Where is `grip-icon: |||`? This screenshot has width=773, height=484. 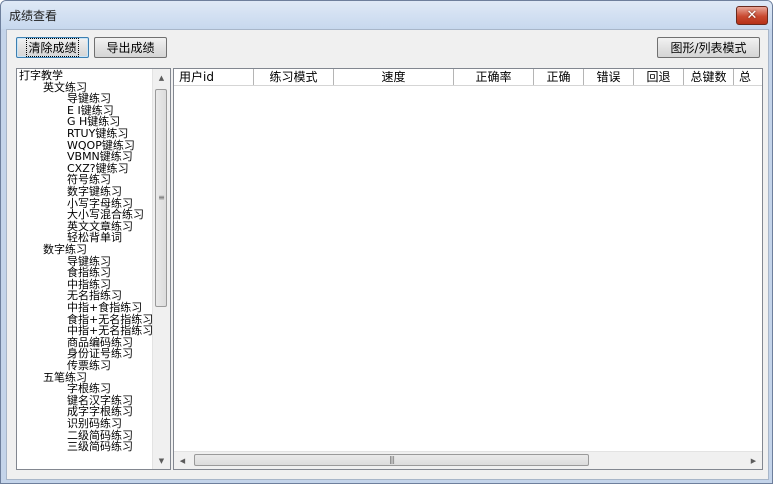 grip-icon: ||| is located at coordinates (391, 459).